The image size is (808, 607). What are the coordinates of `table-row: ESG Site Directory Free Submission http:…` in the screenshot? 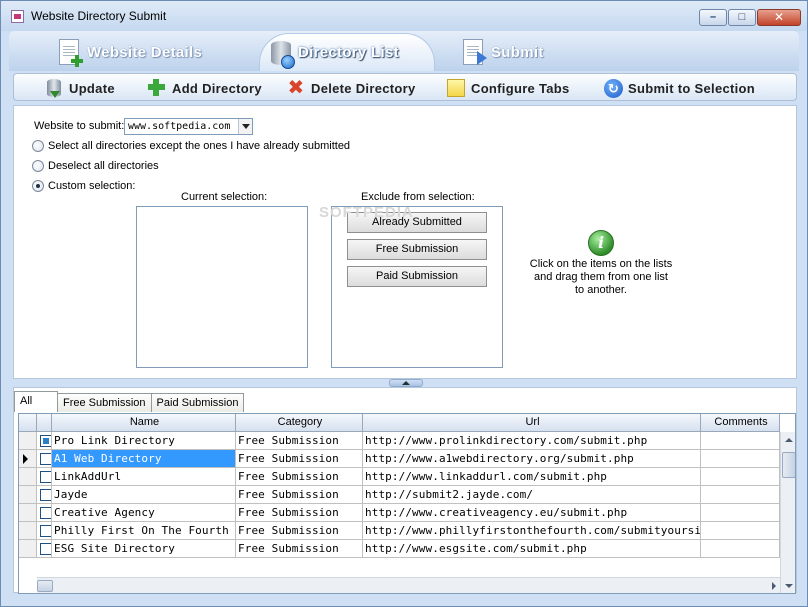 It's located at (407, 549).